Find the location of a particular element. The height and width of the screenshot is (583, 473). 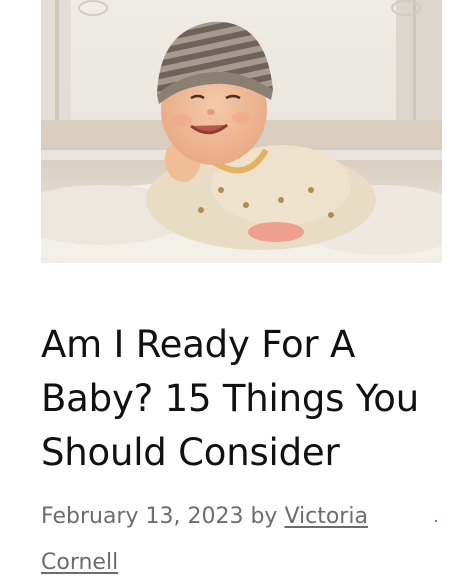

byline-prefix: by is located at coordinates (264, 516).